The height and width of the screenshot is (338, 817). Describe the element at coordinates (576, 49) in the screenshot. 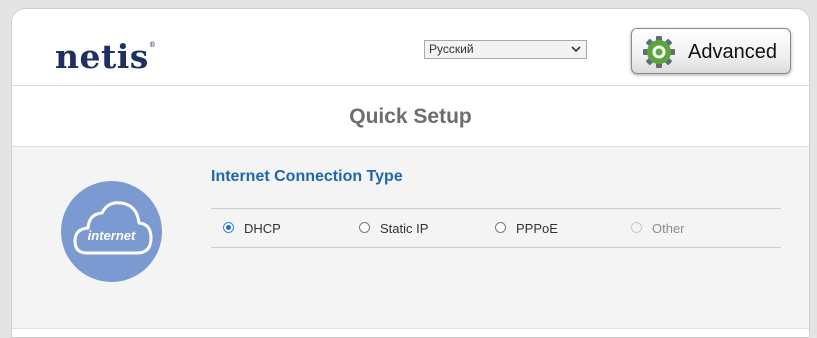

I see `chevron-down-icon` at that location.